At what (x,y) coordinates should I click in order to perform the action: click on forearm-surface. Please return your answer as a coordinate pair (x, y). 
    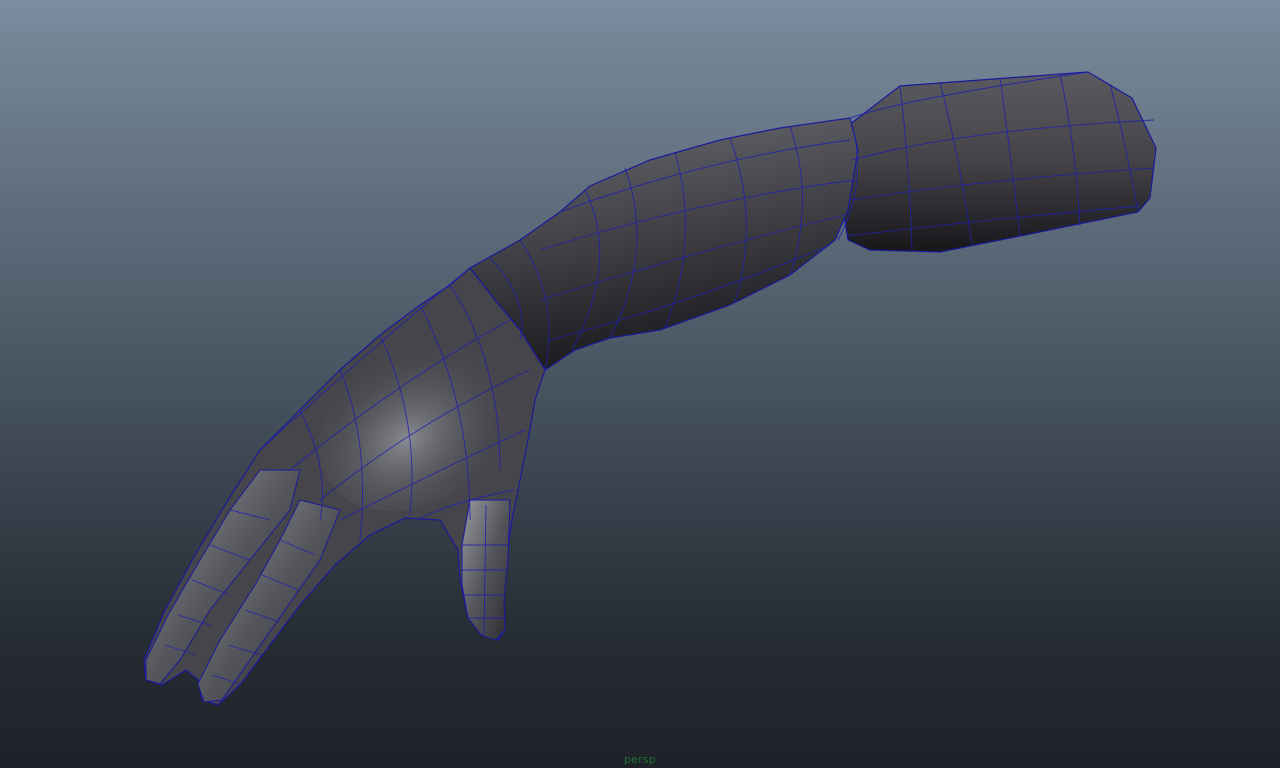
    Looking at the image, I should click on (664, 244).